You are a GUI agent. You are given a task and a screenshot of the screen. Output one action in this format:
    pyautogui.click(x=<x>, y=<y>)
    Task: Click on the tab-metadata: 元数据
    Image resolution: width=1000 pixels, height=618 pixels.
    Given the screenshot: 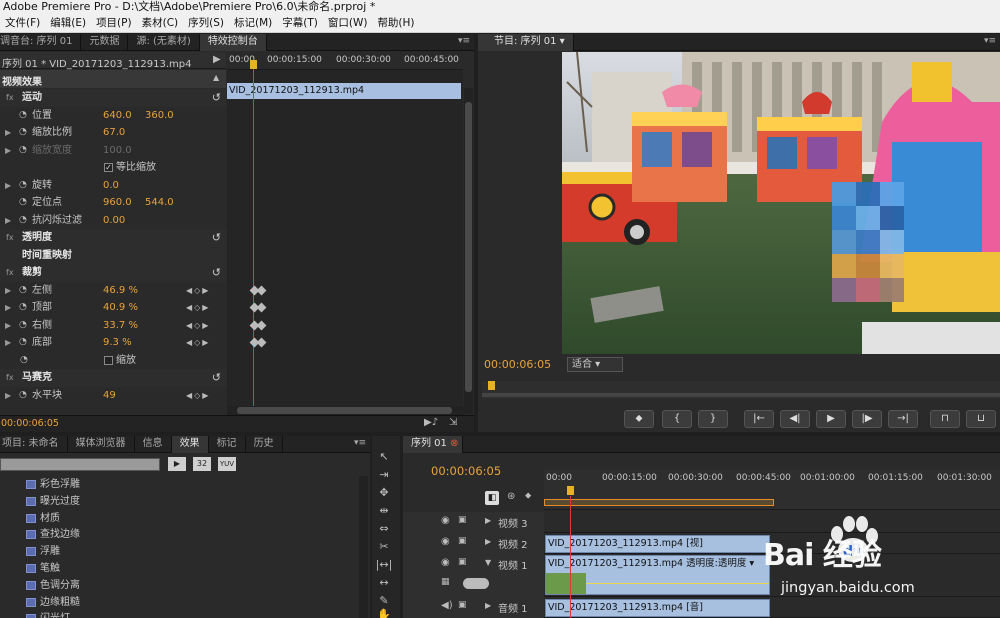 What is the action you would take?
    pyautogui.click(x=105, y=42)
    